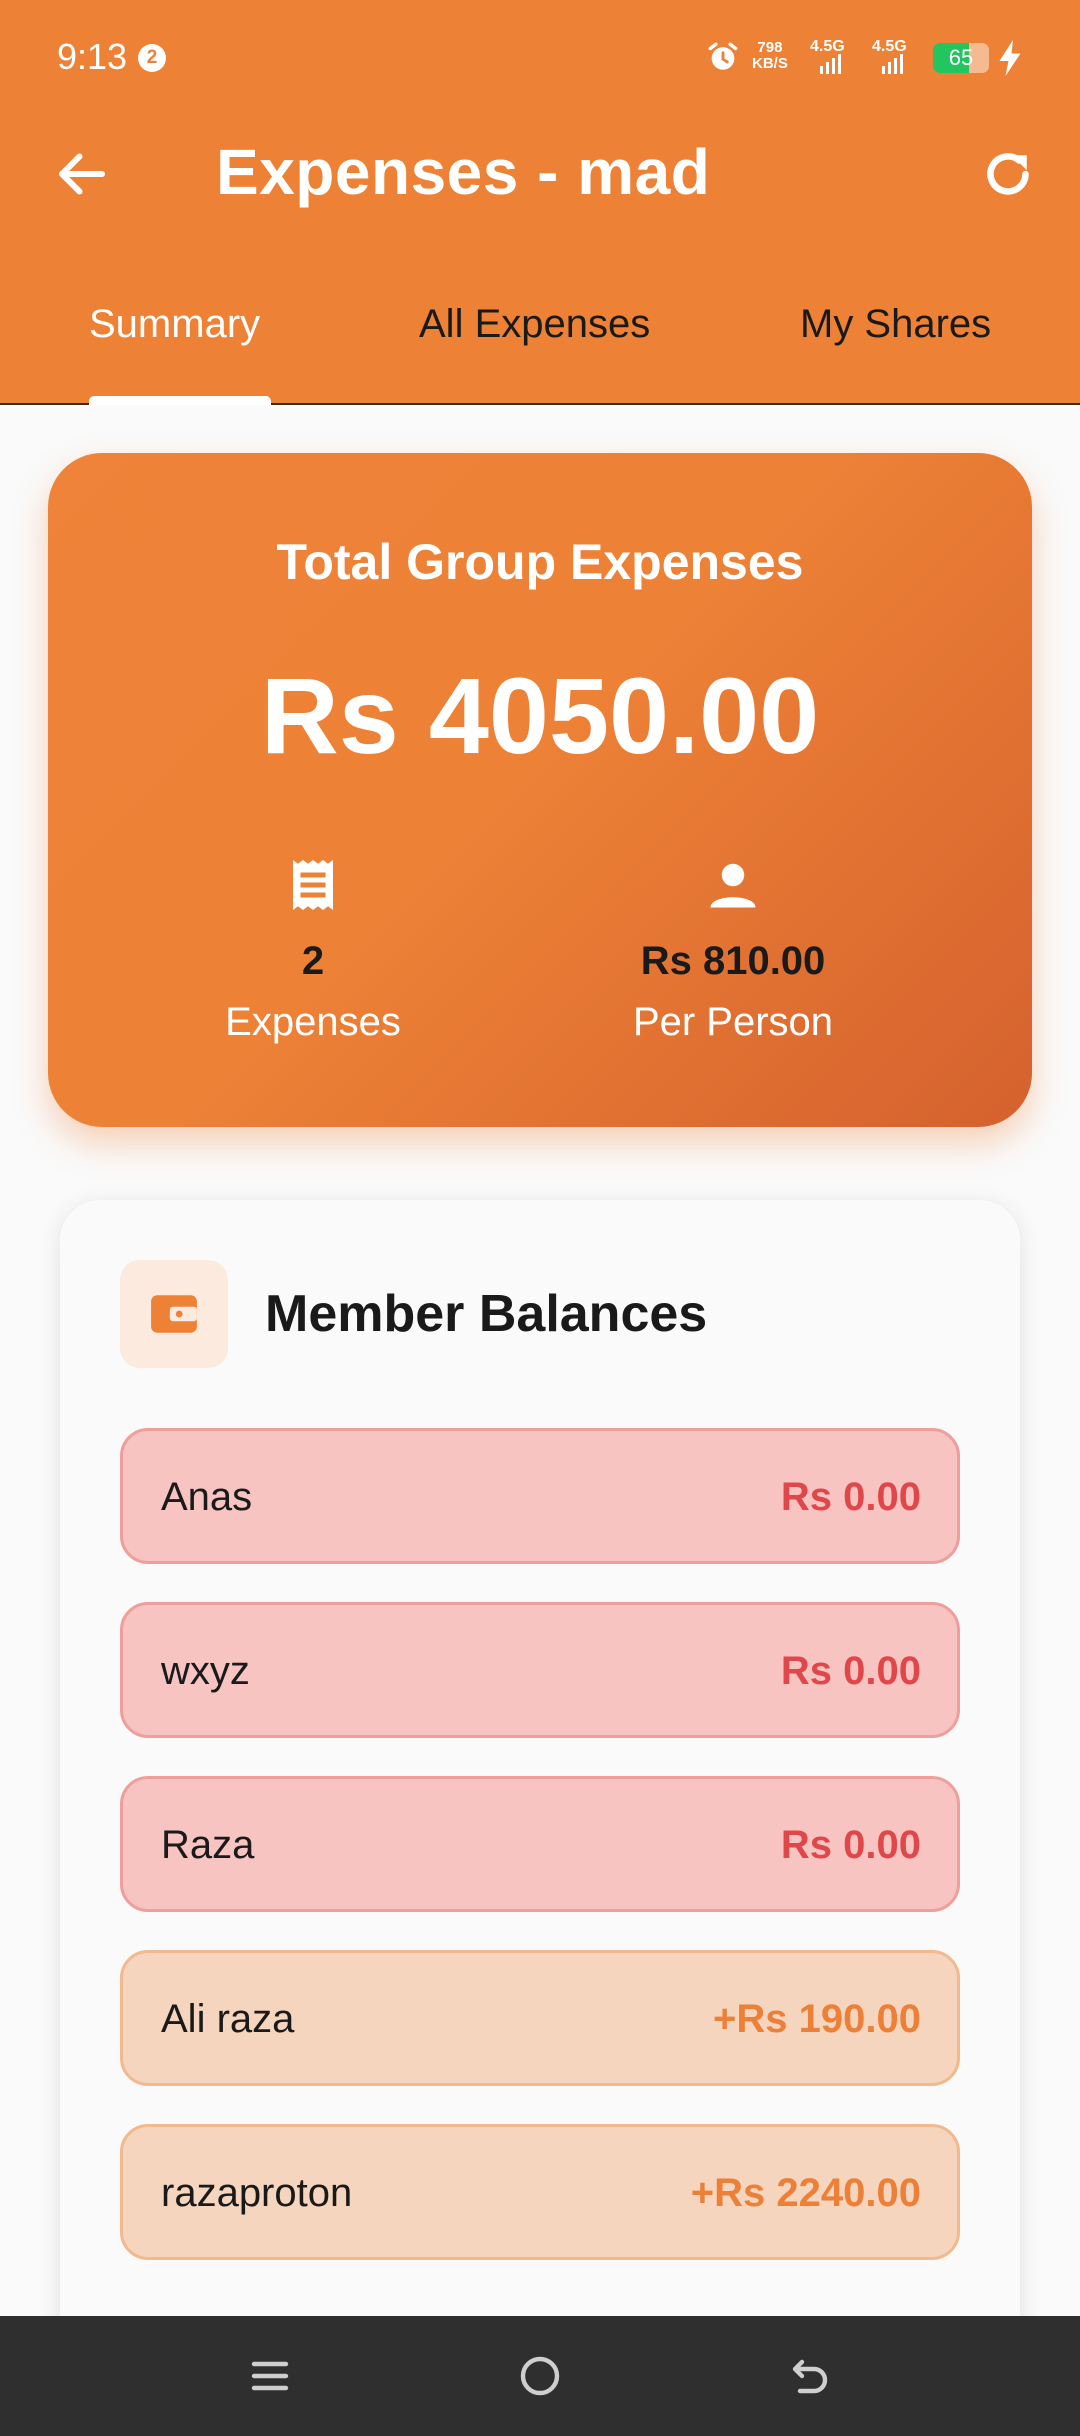  I want to click on page-title: Expenses - mad, so click(463, 172).